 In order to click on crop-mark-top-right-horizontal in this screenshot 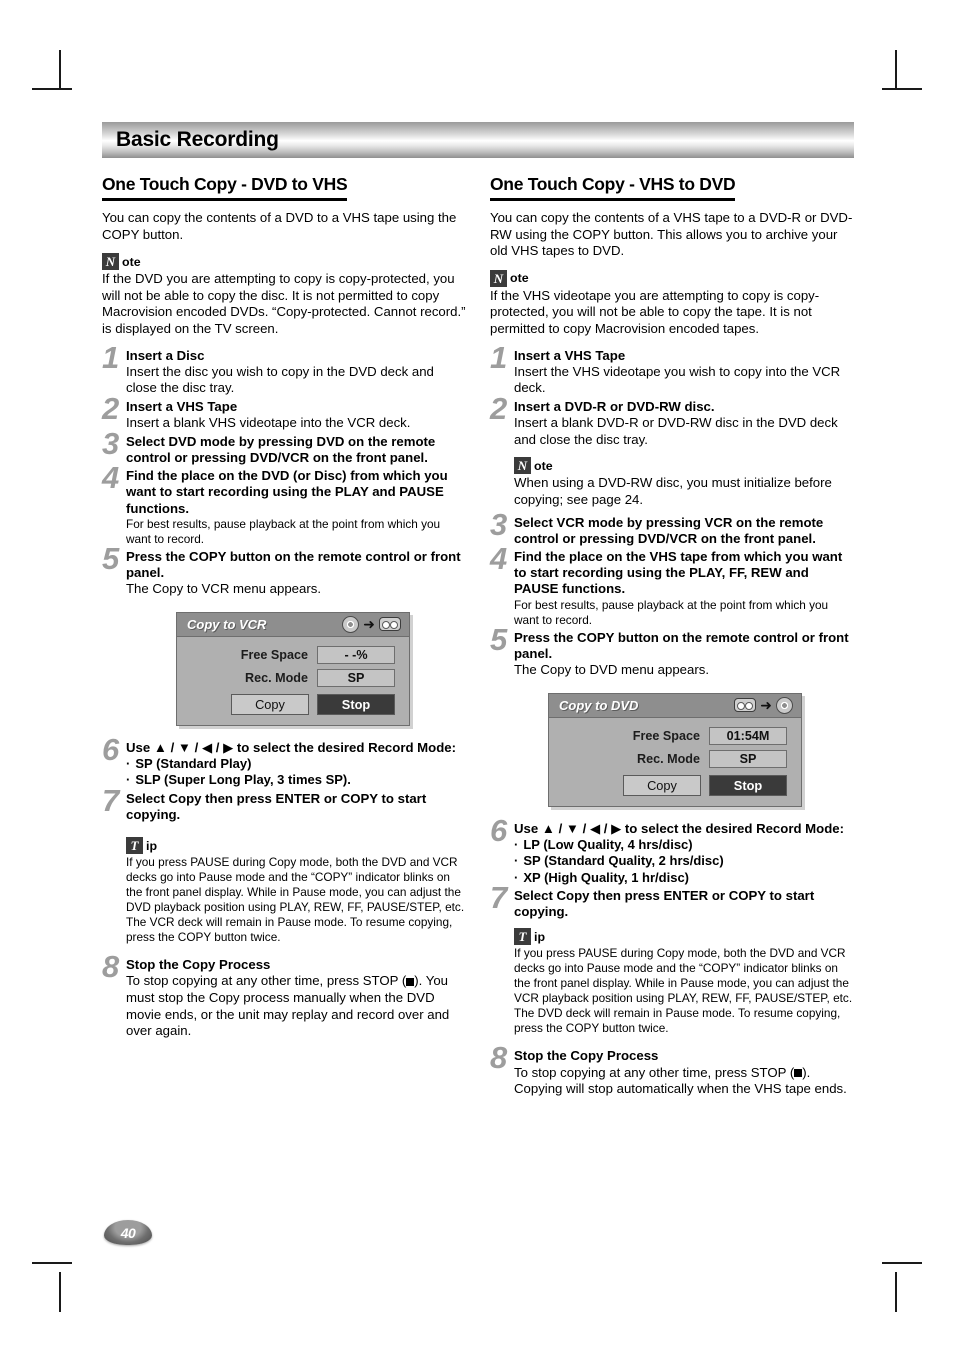, I will do `click(902, 89)`.